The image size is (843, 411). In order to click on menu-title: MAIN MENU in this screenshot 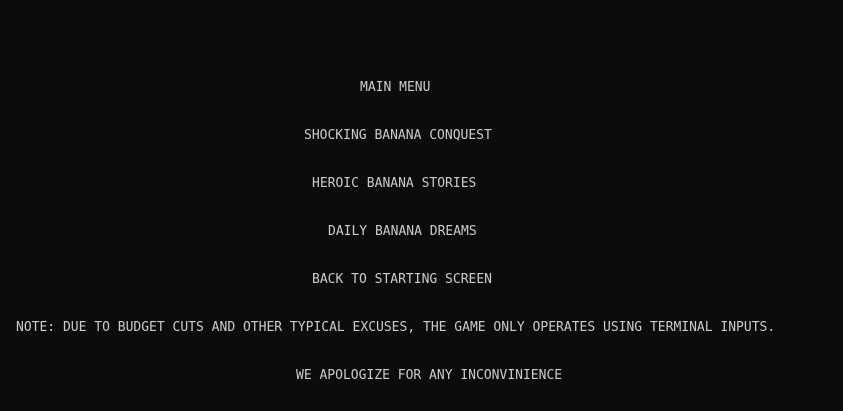, I will do `click(395, 87)`.